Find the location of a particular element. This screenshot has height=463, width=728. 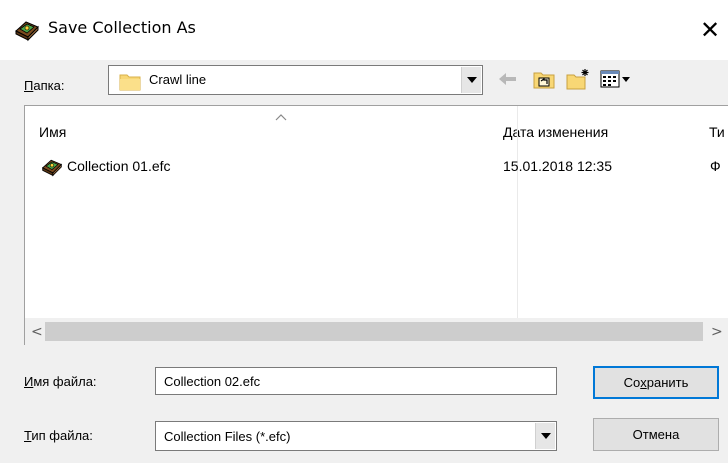

close-icon: ✕ is located at coordinates (710, 30).